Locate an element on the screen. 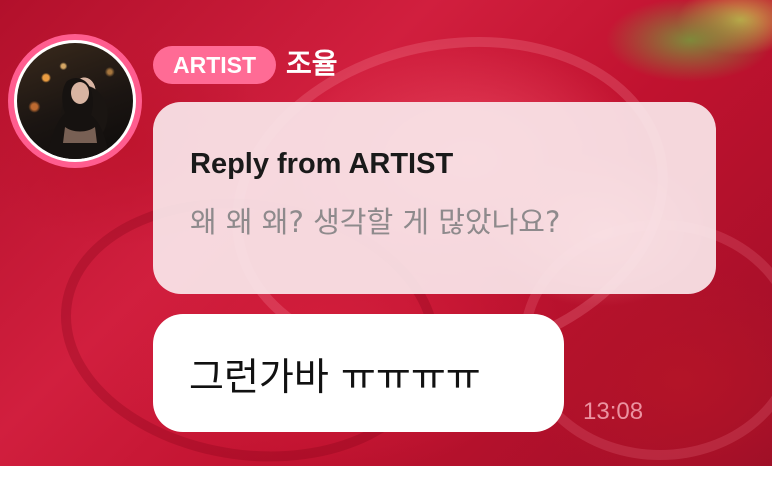 This screenshot has width=772, height=485. avatar-border is located at coordinates (75, 101).